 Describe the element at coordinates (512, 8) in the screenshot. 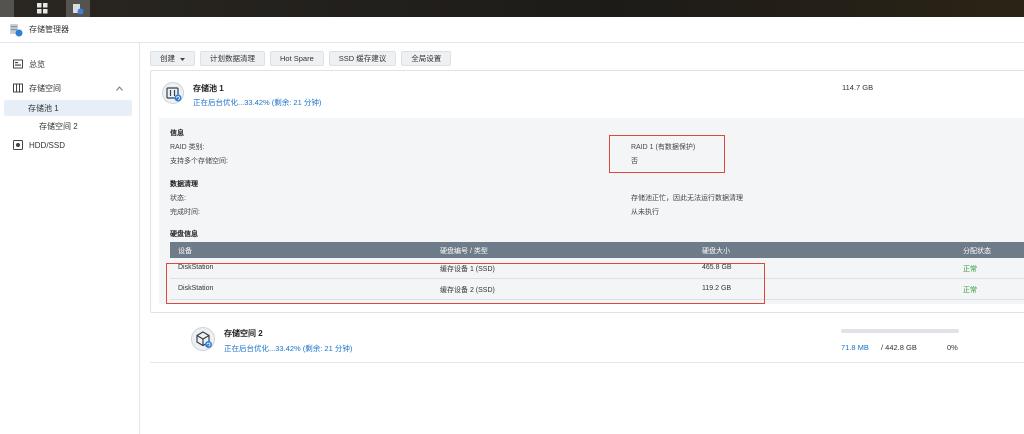

I see `taskbar` at that location.